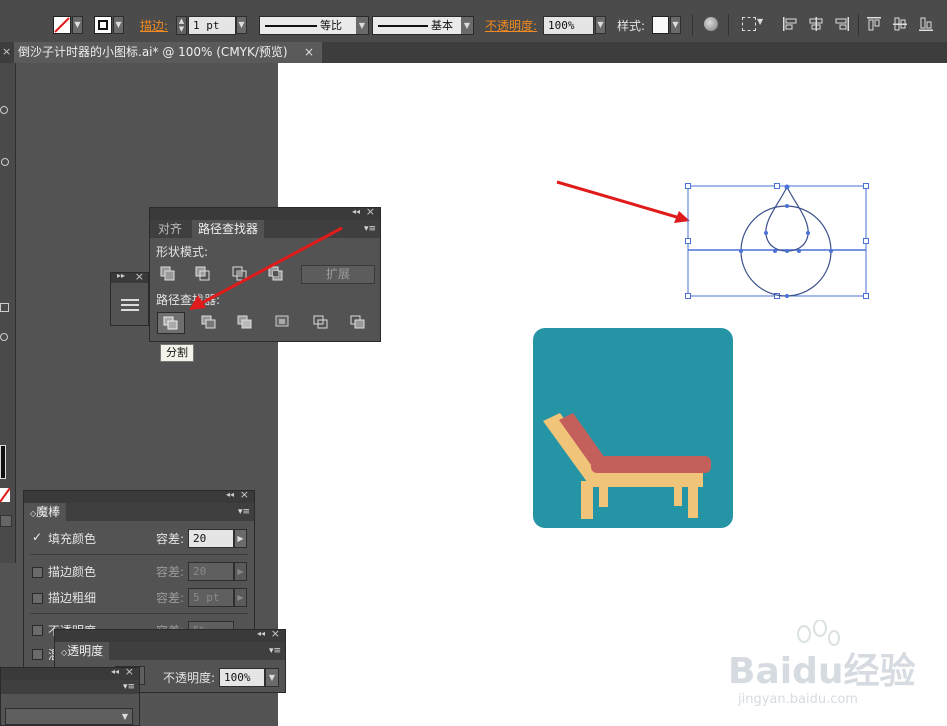  Describe the element at coordinates (842, 24) in the screenshot. I see `align-right-icon` at that location.